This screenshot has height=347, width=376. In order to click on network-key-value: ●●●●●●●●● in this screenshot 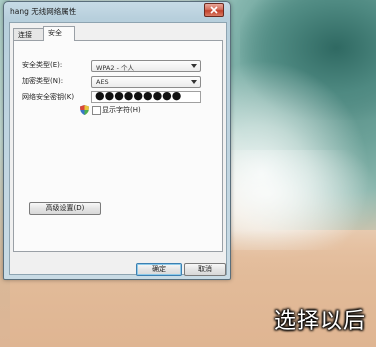, I will do `click(138, 95)`.